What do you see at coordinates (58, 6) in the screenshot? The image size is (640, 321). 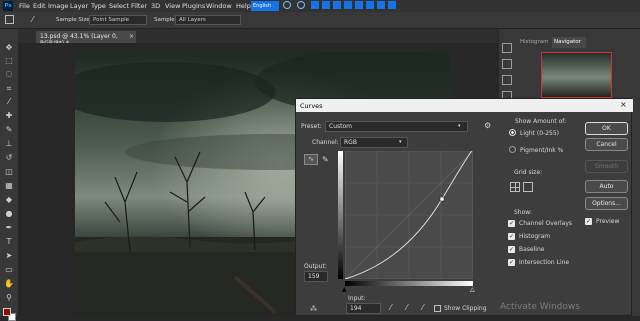 I see `menu-image: Image` at bounding box center [58, 6].